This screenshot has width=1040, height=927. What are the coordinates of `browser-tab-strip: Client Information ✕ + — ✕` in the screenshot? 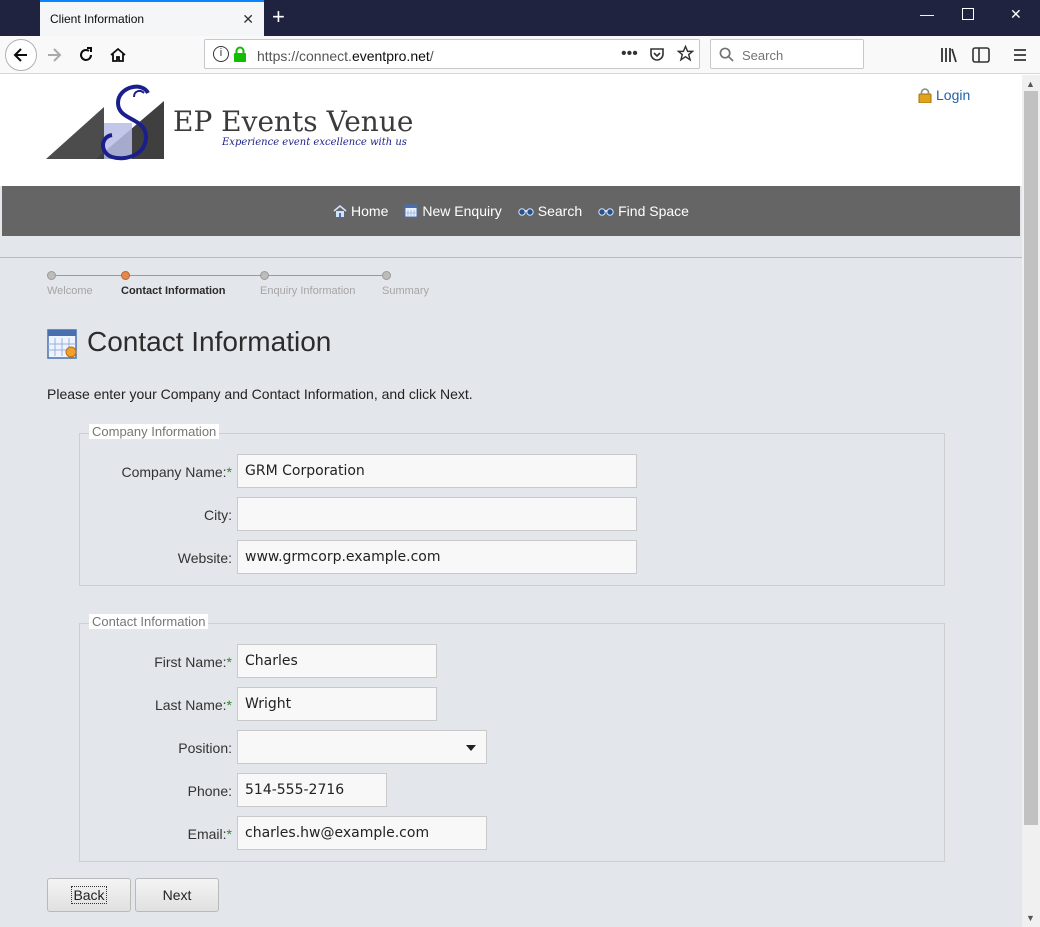 It's located at (520, 18).